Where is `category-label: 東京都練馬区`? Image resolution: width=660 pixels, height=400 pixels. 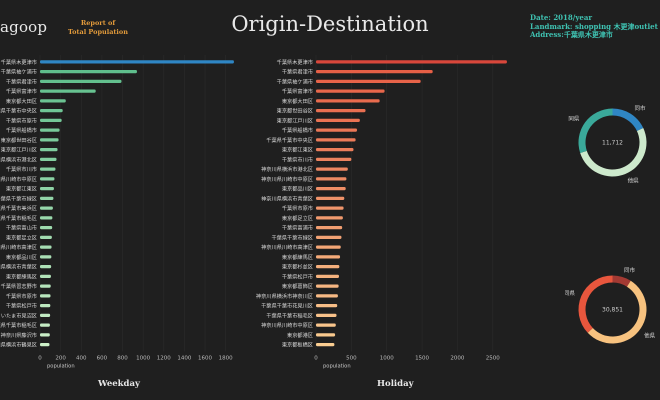 category-label: 東京都練馬区 is located at coordinates (21, 276).